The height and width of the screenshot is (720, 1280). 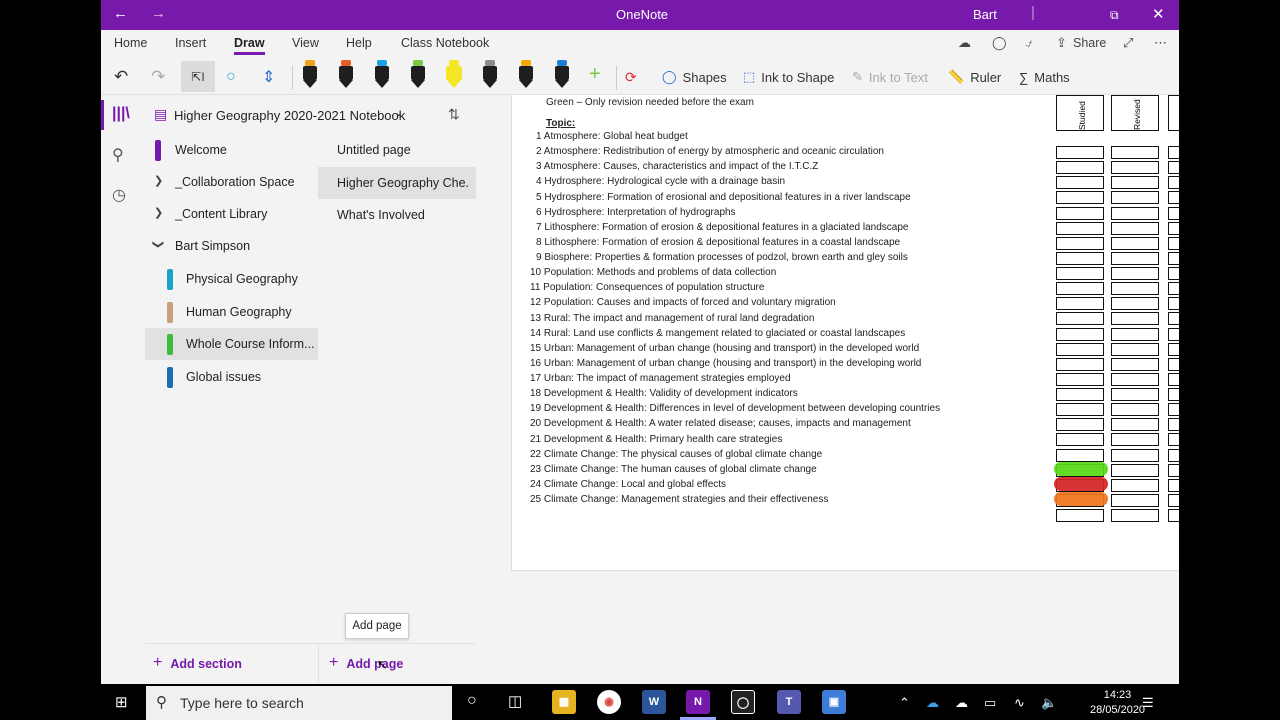 What do you see at coordinates (789, 702) in the screenshot?
I see `teams-icon: T` at bounding box center [789, 702].